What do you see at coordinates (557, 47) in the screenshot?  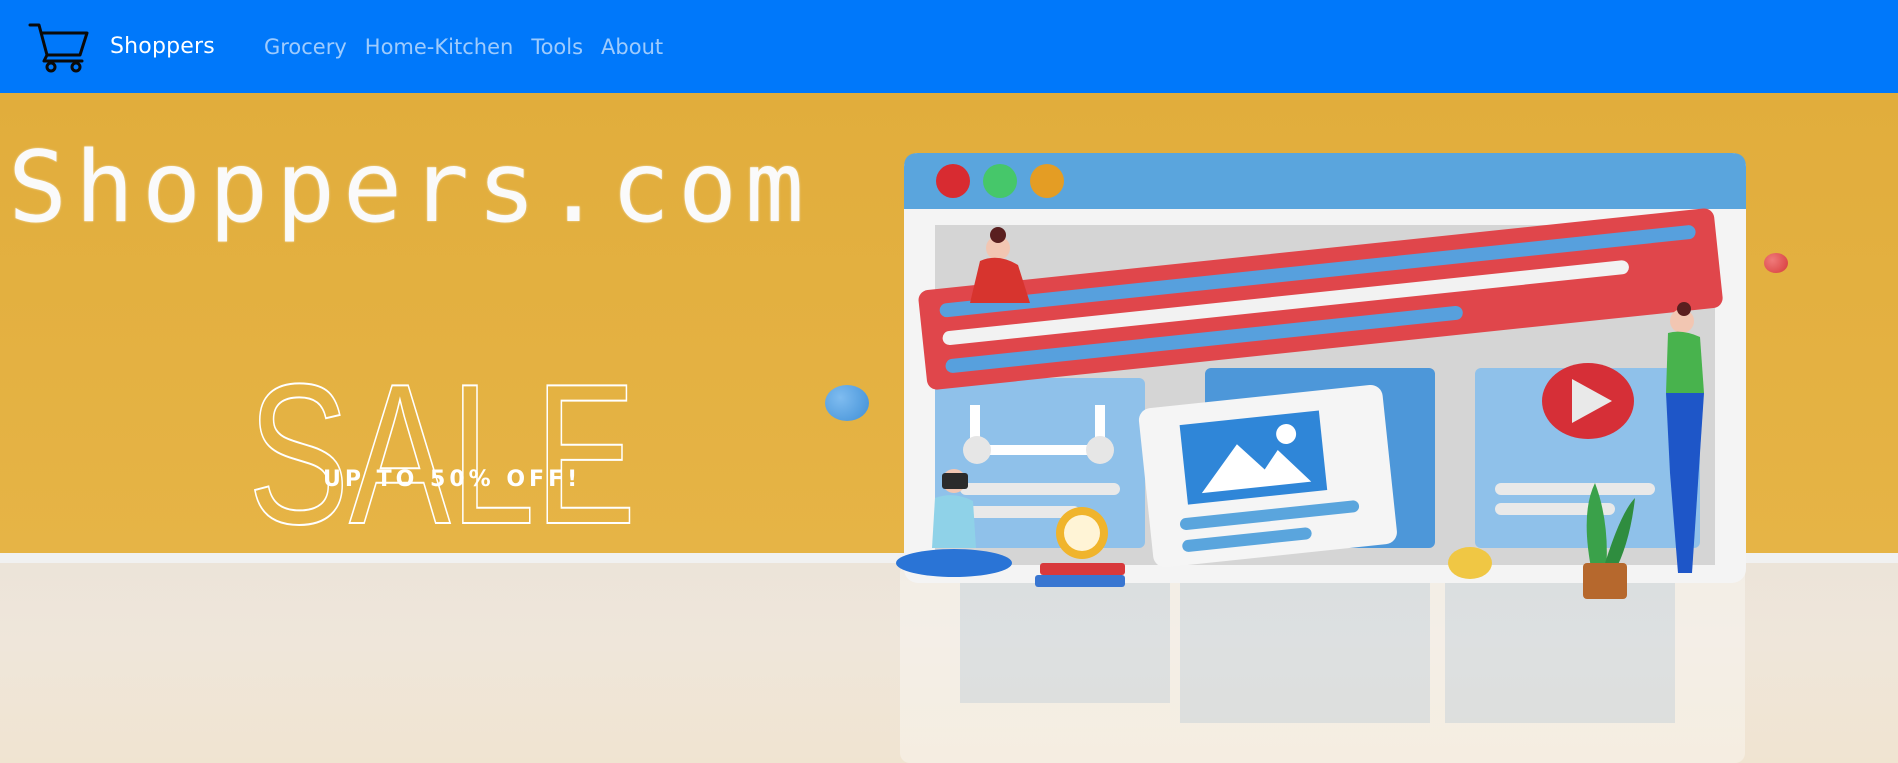 I see `nav-link-tools: Tools` at bounding box center [557, 47].